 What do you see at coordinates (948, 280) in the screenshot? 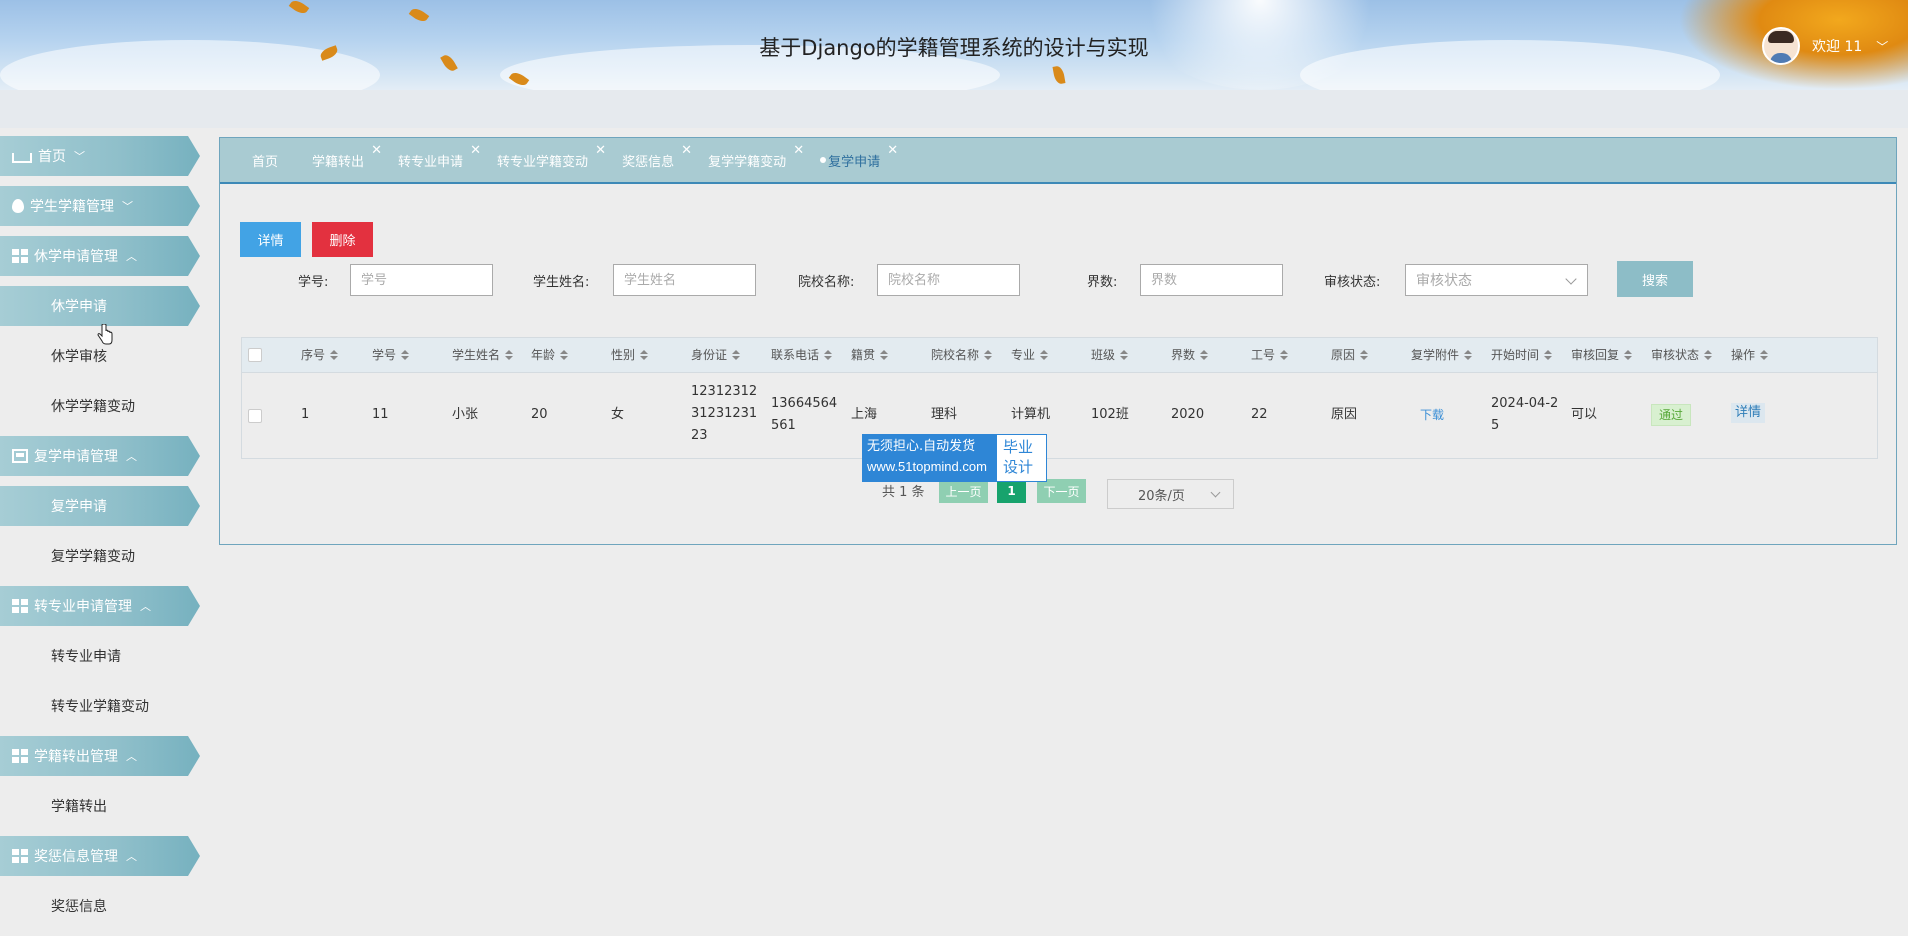
I see `school-input` at bounding box center [948, 280].